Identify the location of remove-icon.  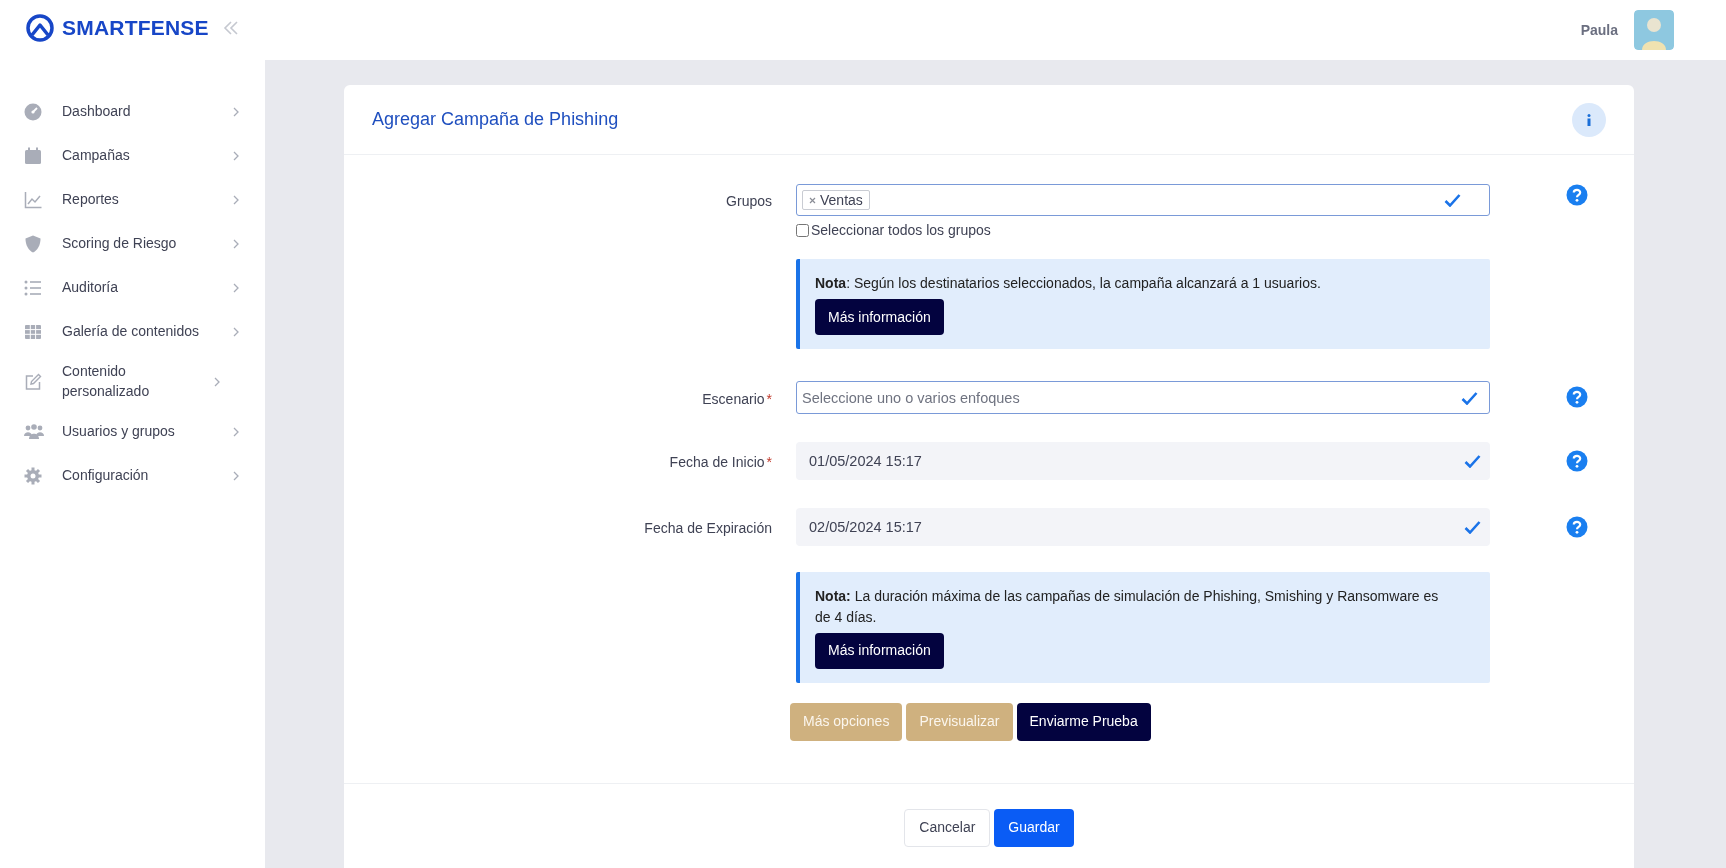
(812, 200).